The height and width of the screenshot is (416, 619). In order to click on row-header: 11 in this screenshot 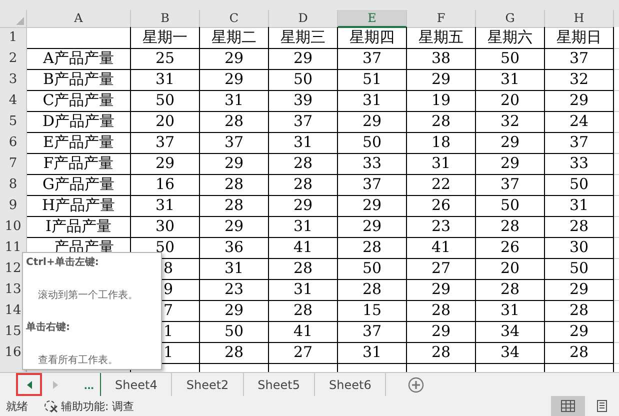, I will do `click(13, 248)`.